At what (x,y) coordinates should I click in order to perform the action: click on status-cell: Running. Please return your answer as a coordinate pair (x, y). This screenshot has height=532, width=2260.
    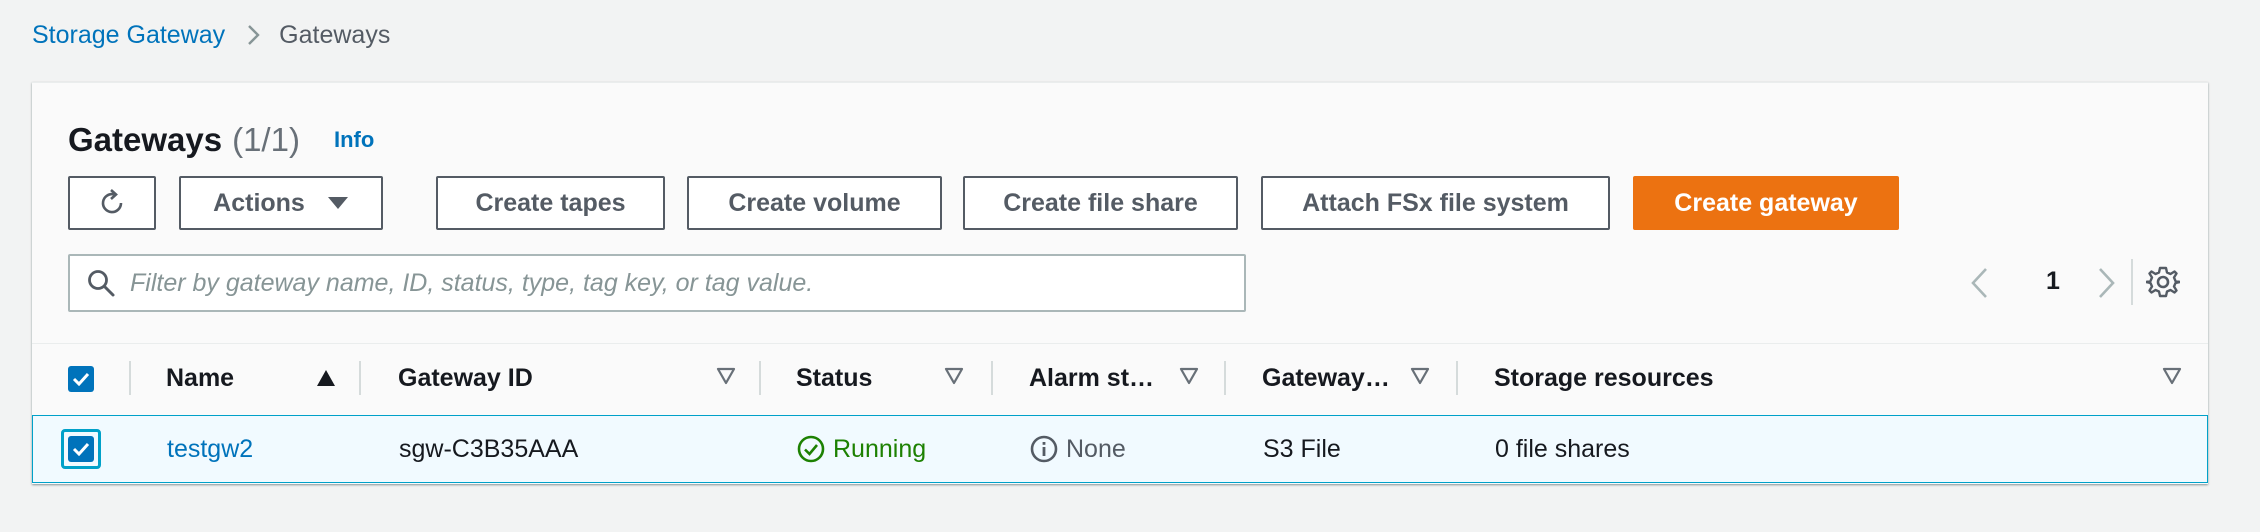
    Looking at the image, I should click on (861, 449).